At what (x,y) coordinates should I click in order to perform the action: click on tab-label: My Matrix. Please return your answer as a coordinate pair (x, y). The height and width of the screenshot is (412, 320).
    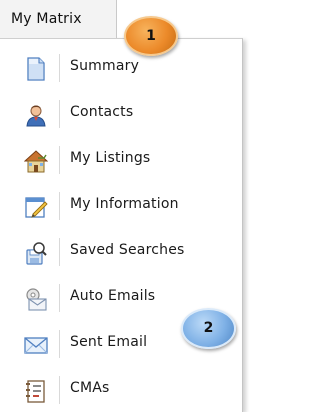
    Looking at the image, I should click on (46, 19).